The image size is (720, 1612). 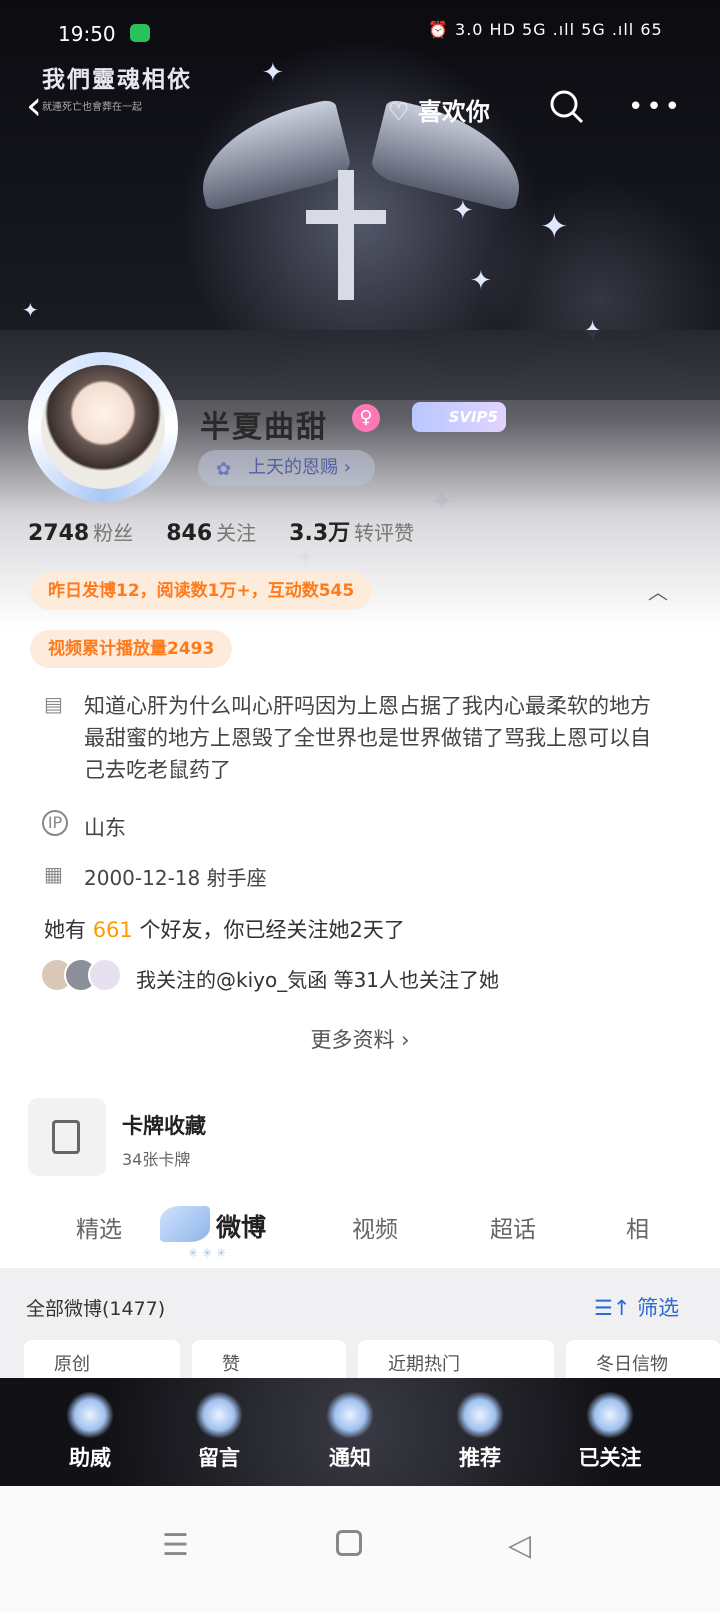 I want to click on card-collection-count: 34张卡牌, so click(x=156, y=1159).